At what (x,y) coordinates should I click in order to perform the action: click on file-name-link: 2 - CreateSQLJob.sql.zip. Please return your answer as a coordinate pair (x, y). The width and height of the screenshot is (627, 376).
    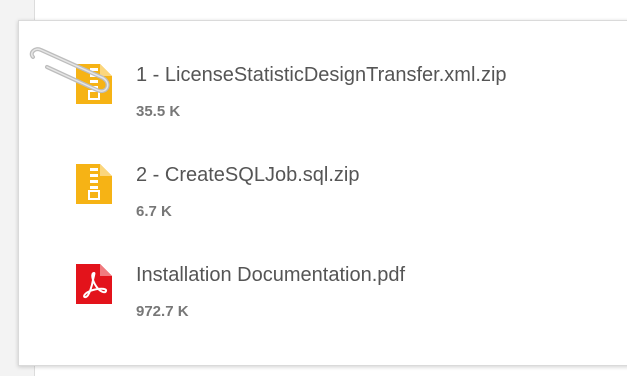
    Looking at the image, I should click on (247, 175).